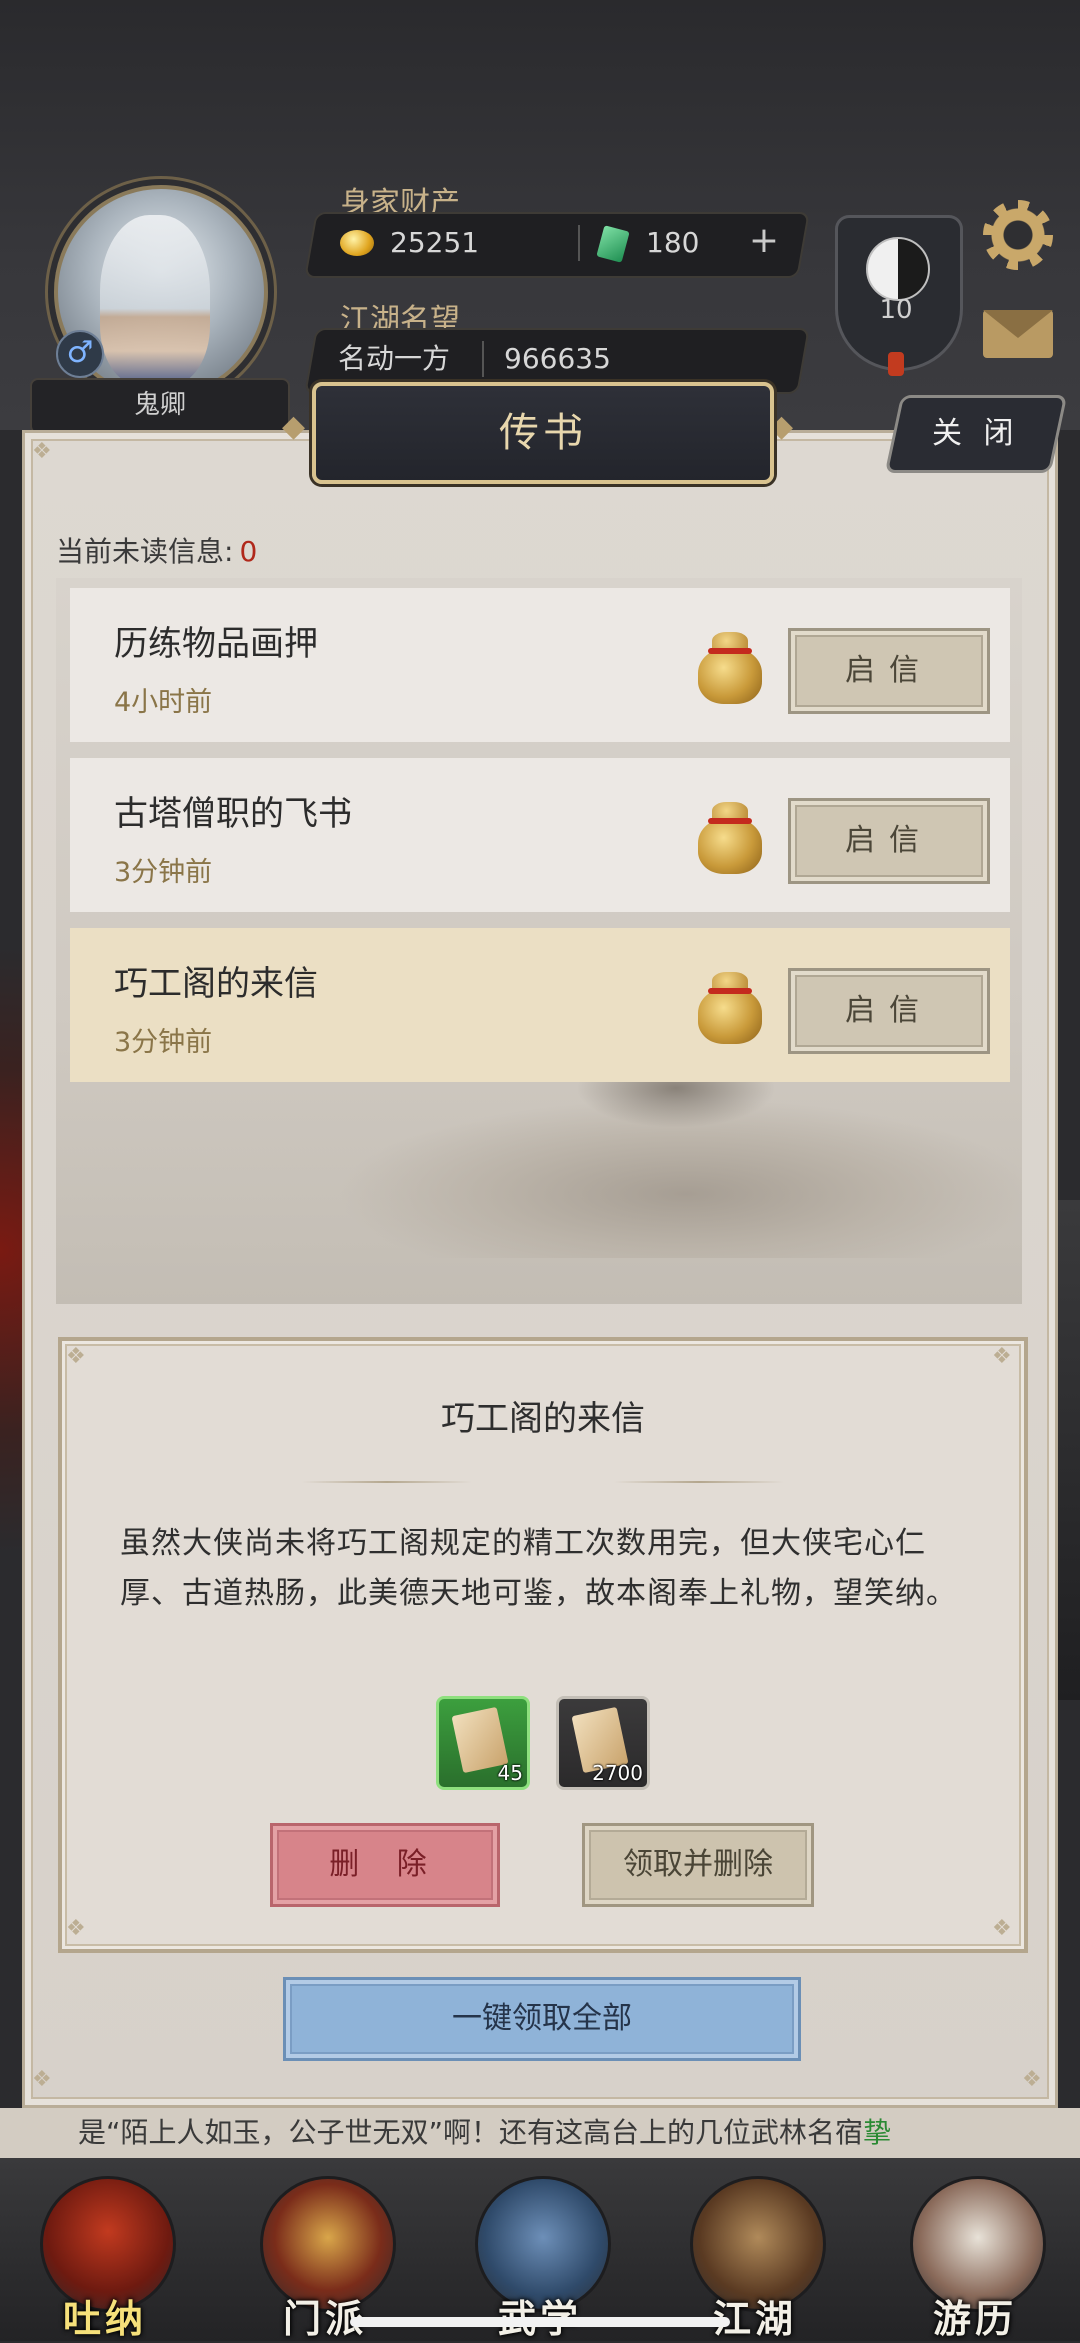 This screenshot has height=2343, width=1080. What do you see at coordinates (543, 433) in the screenshot?
I see `panel-title: 传书` at bounding box center [543, 433].